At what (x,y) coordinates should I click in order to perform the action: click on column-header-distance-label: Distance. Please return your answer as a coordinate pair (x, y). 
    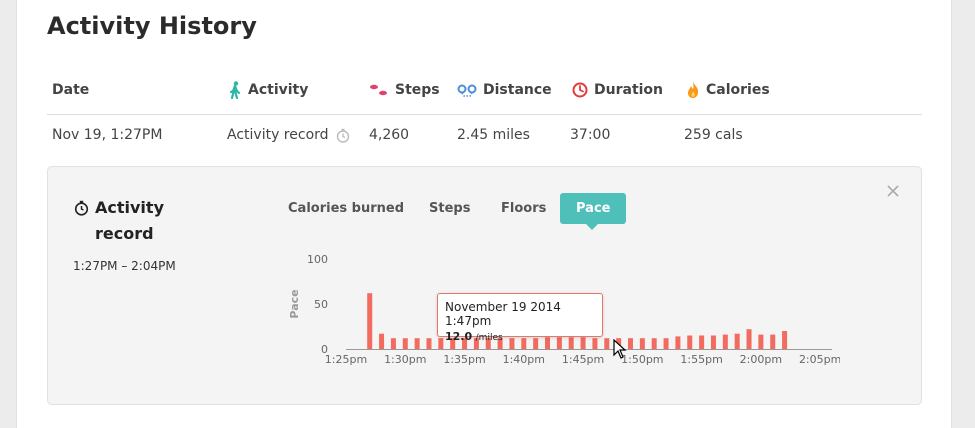
    Looking at the image, I should click on (517, 90).